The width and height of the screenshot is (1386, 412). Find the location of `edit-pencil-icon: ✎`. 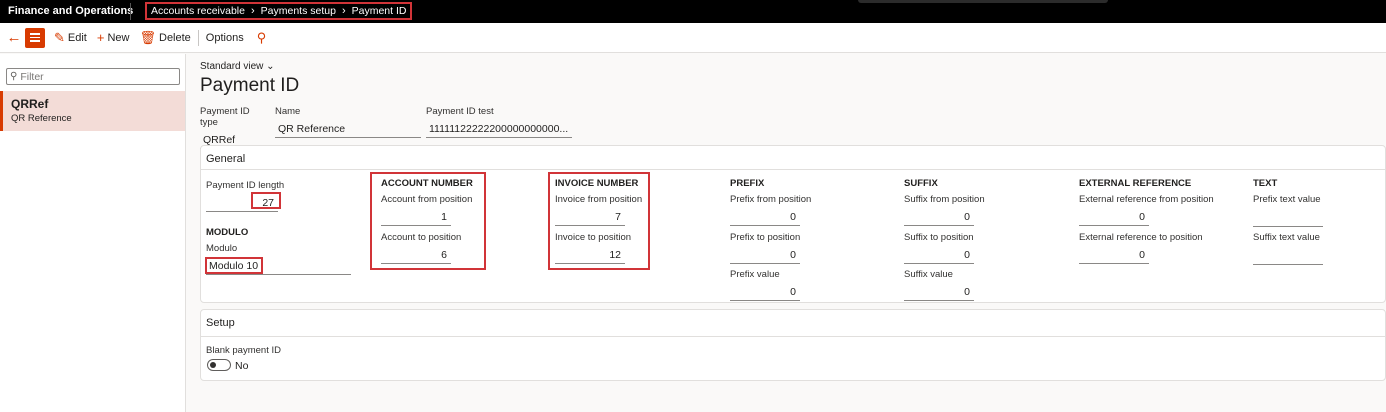

edit-pencil-icon: ✎ is located at coordinates (59, 37).